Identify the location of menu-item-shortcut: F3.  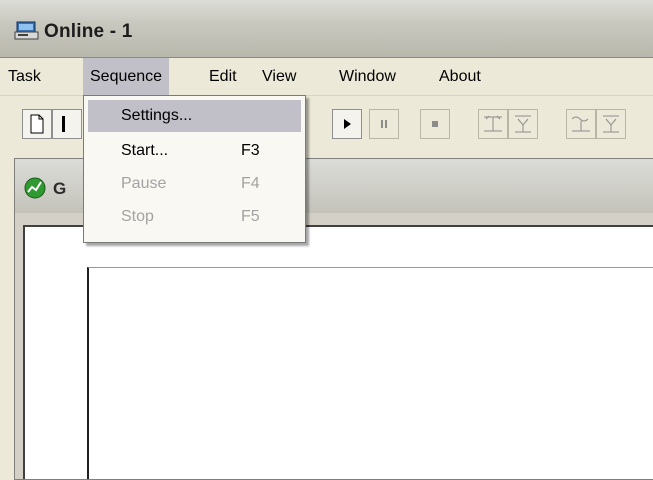
(250, 150).